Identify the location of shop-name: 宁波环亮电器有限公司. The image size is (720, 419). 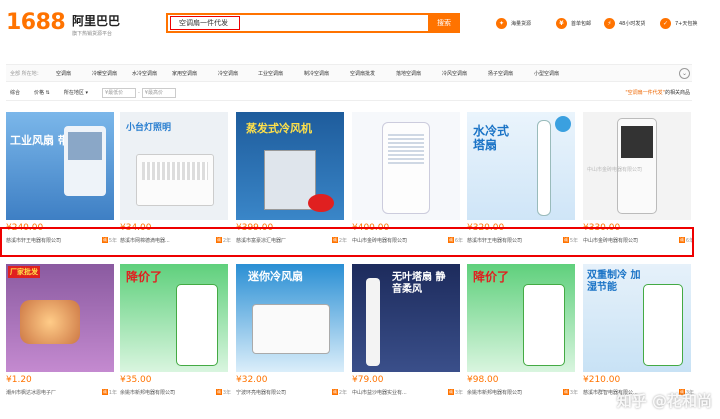
(261, 392).